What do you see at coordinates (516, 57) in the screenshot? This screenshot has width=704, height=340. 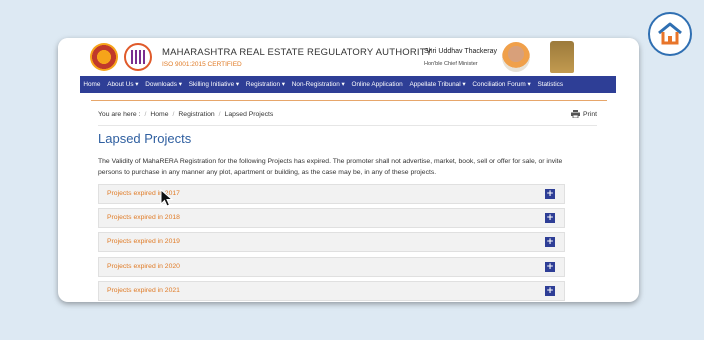 I see `chief-minister-photo` at bounding box center [516, 57].